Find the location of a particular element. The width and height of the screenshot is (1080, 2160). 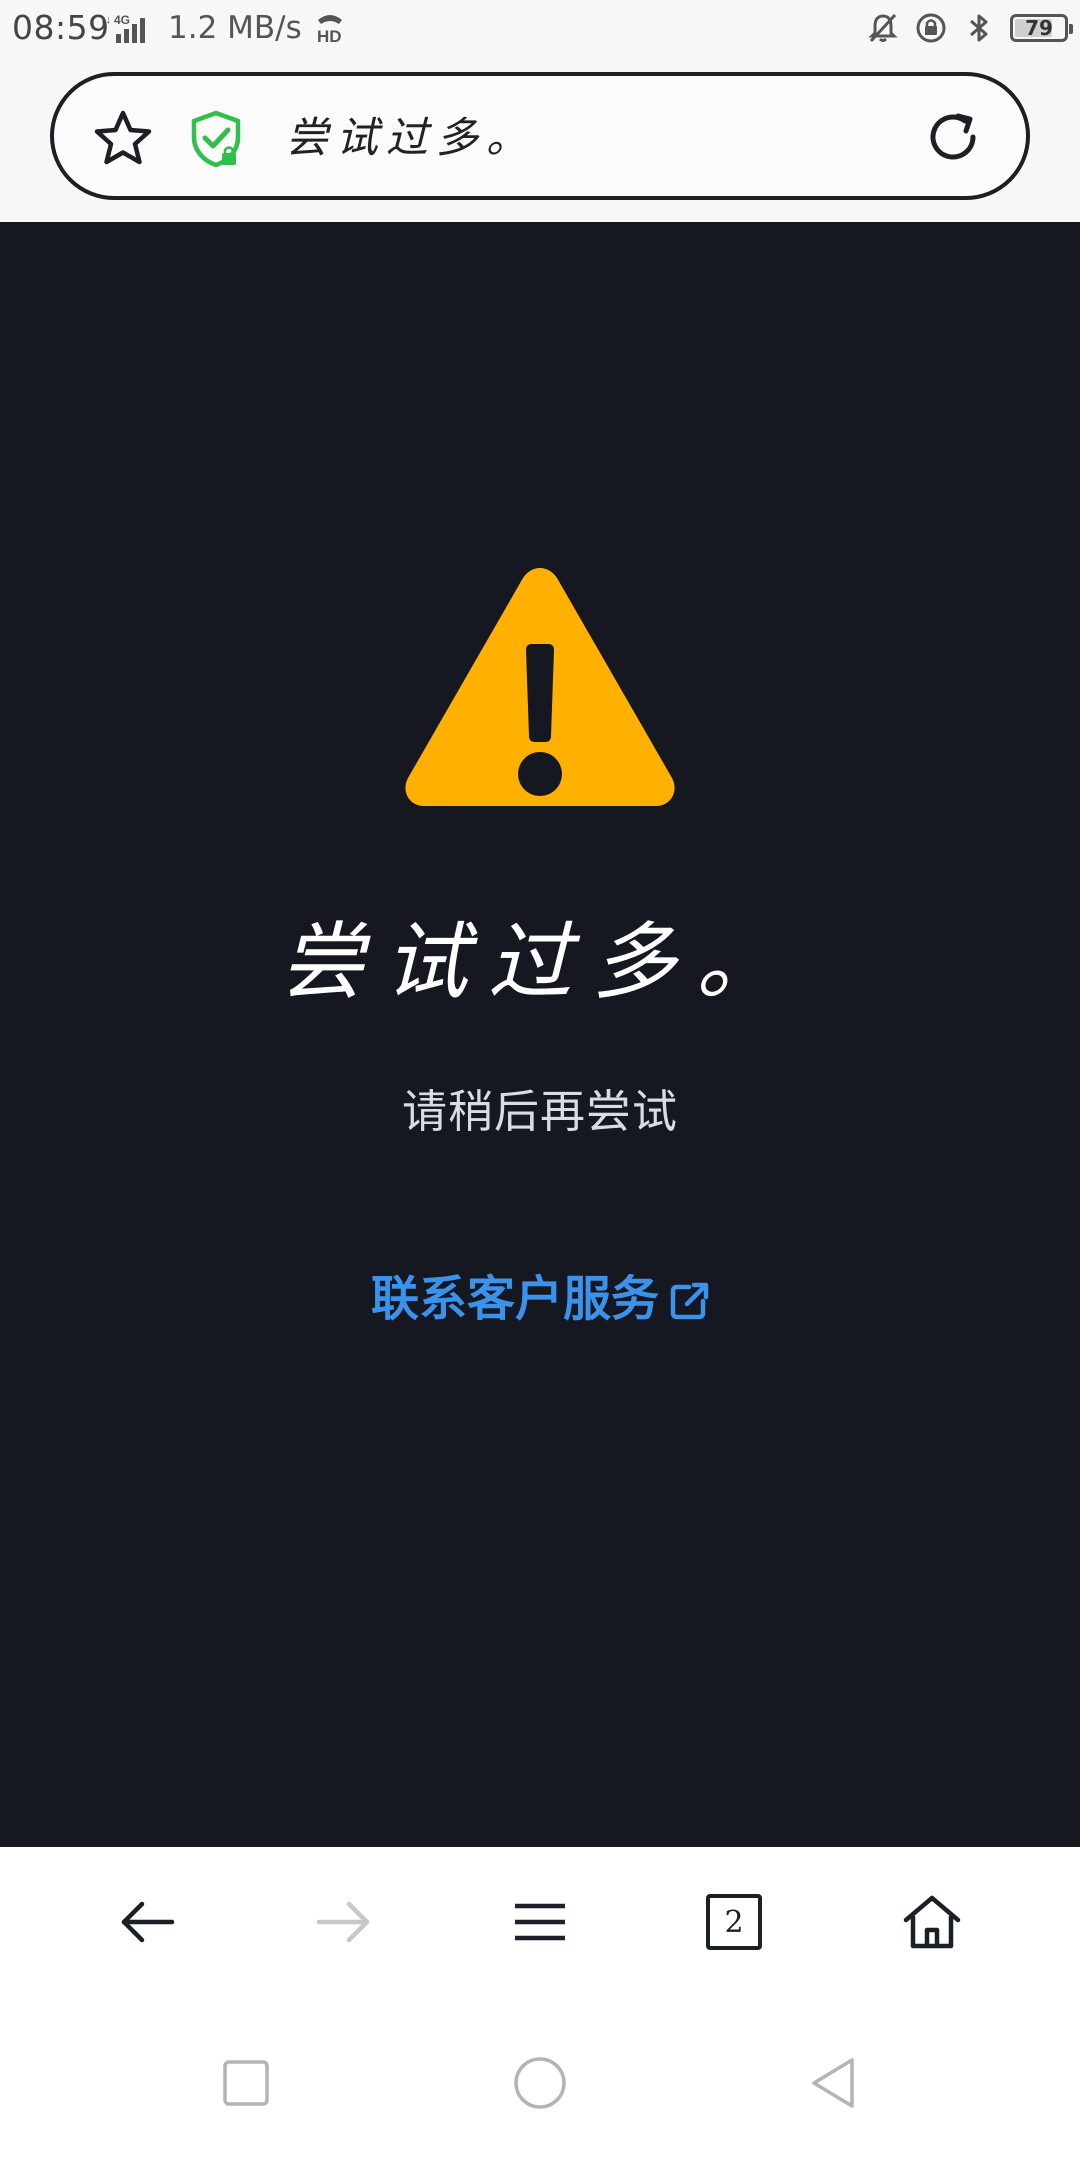

hd-voice-icon: HD is located at coordinates (329, 29).